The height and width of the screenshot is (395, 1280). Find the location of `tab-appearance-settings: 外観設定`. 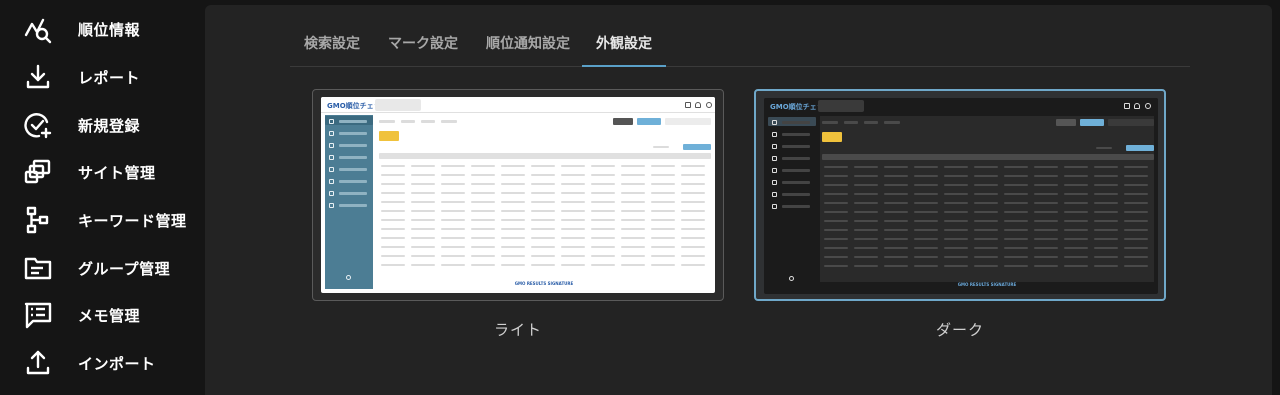

tab-appearance-settings: 外観設定 is located at coordinates (624, 50).